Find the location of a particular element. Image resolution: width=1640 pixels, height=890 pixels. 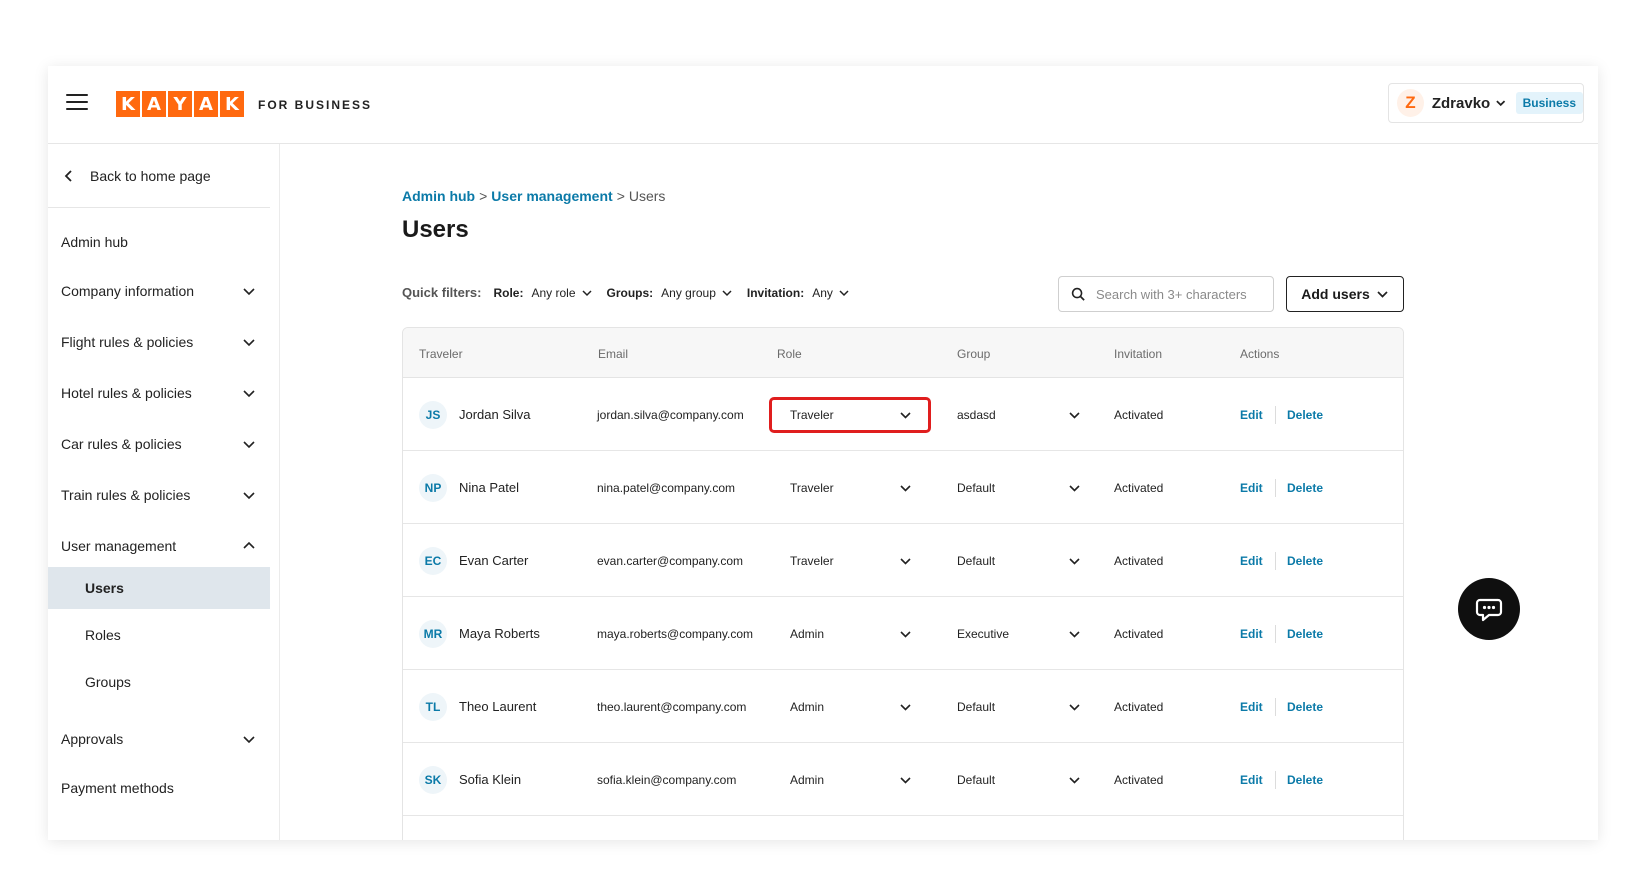

sidebar-item-user-management: User management is located at coordinates (159, 546).